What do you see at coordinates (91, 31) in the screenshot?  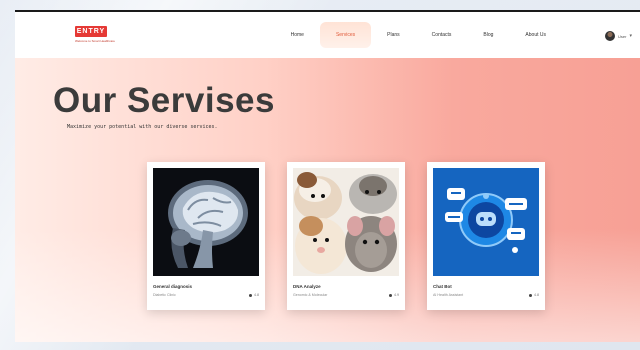 I see `logo-mark: ENTRY` at bounding box center [91, 31].